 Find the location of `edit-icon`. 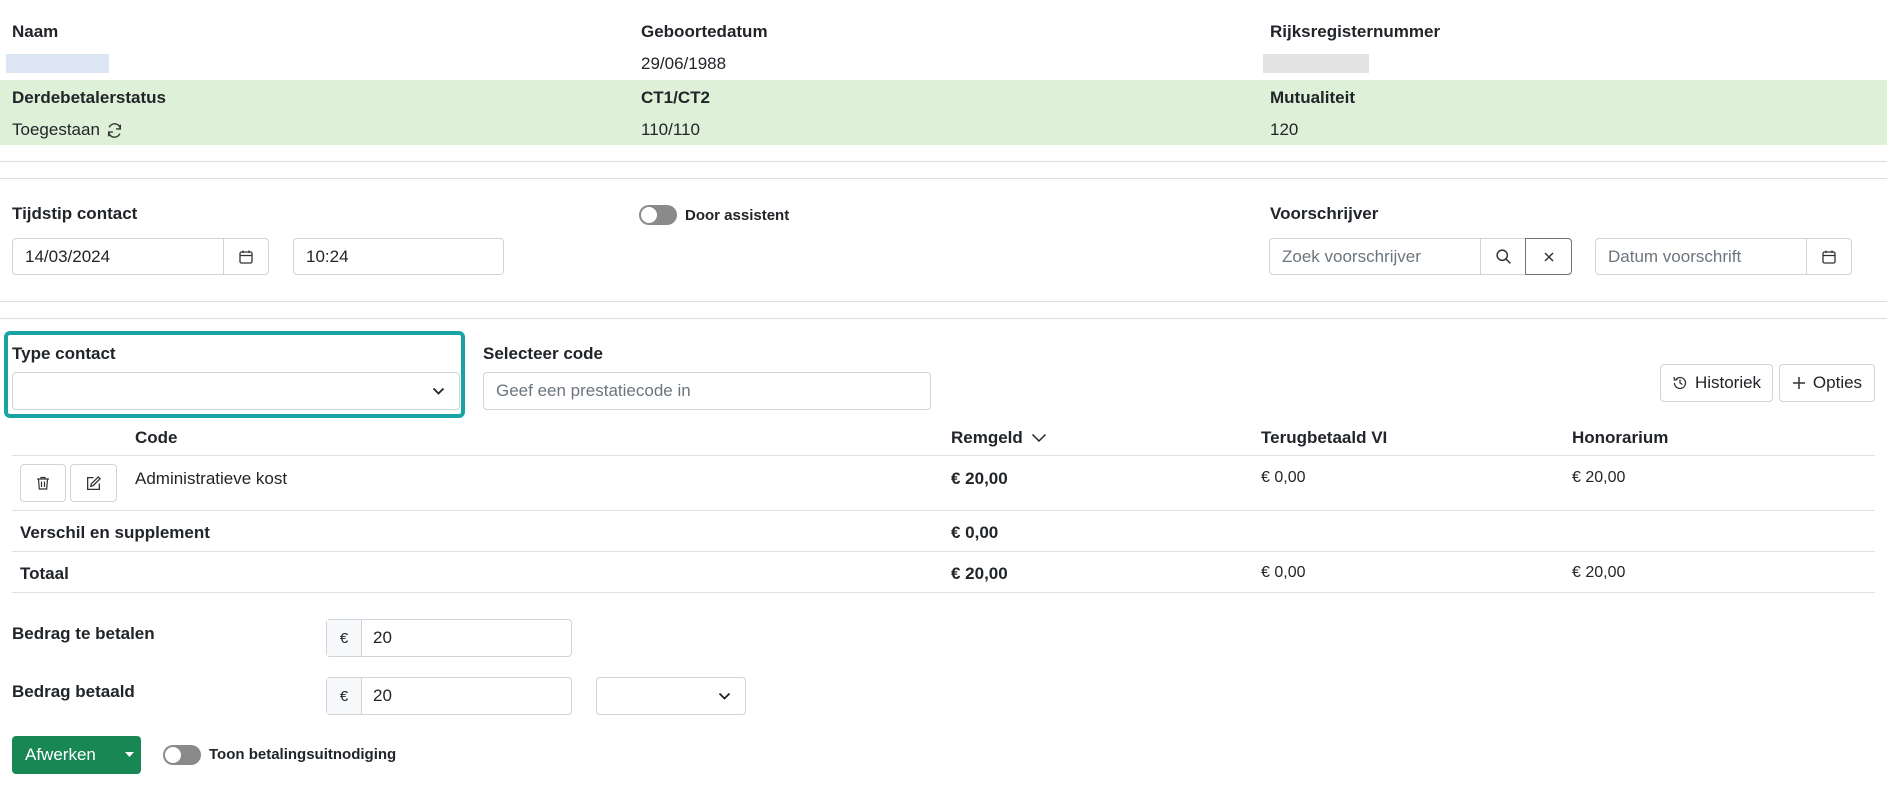

edit-icon is located at coordinates (93, 483).